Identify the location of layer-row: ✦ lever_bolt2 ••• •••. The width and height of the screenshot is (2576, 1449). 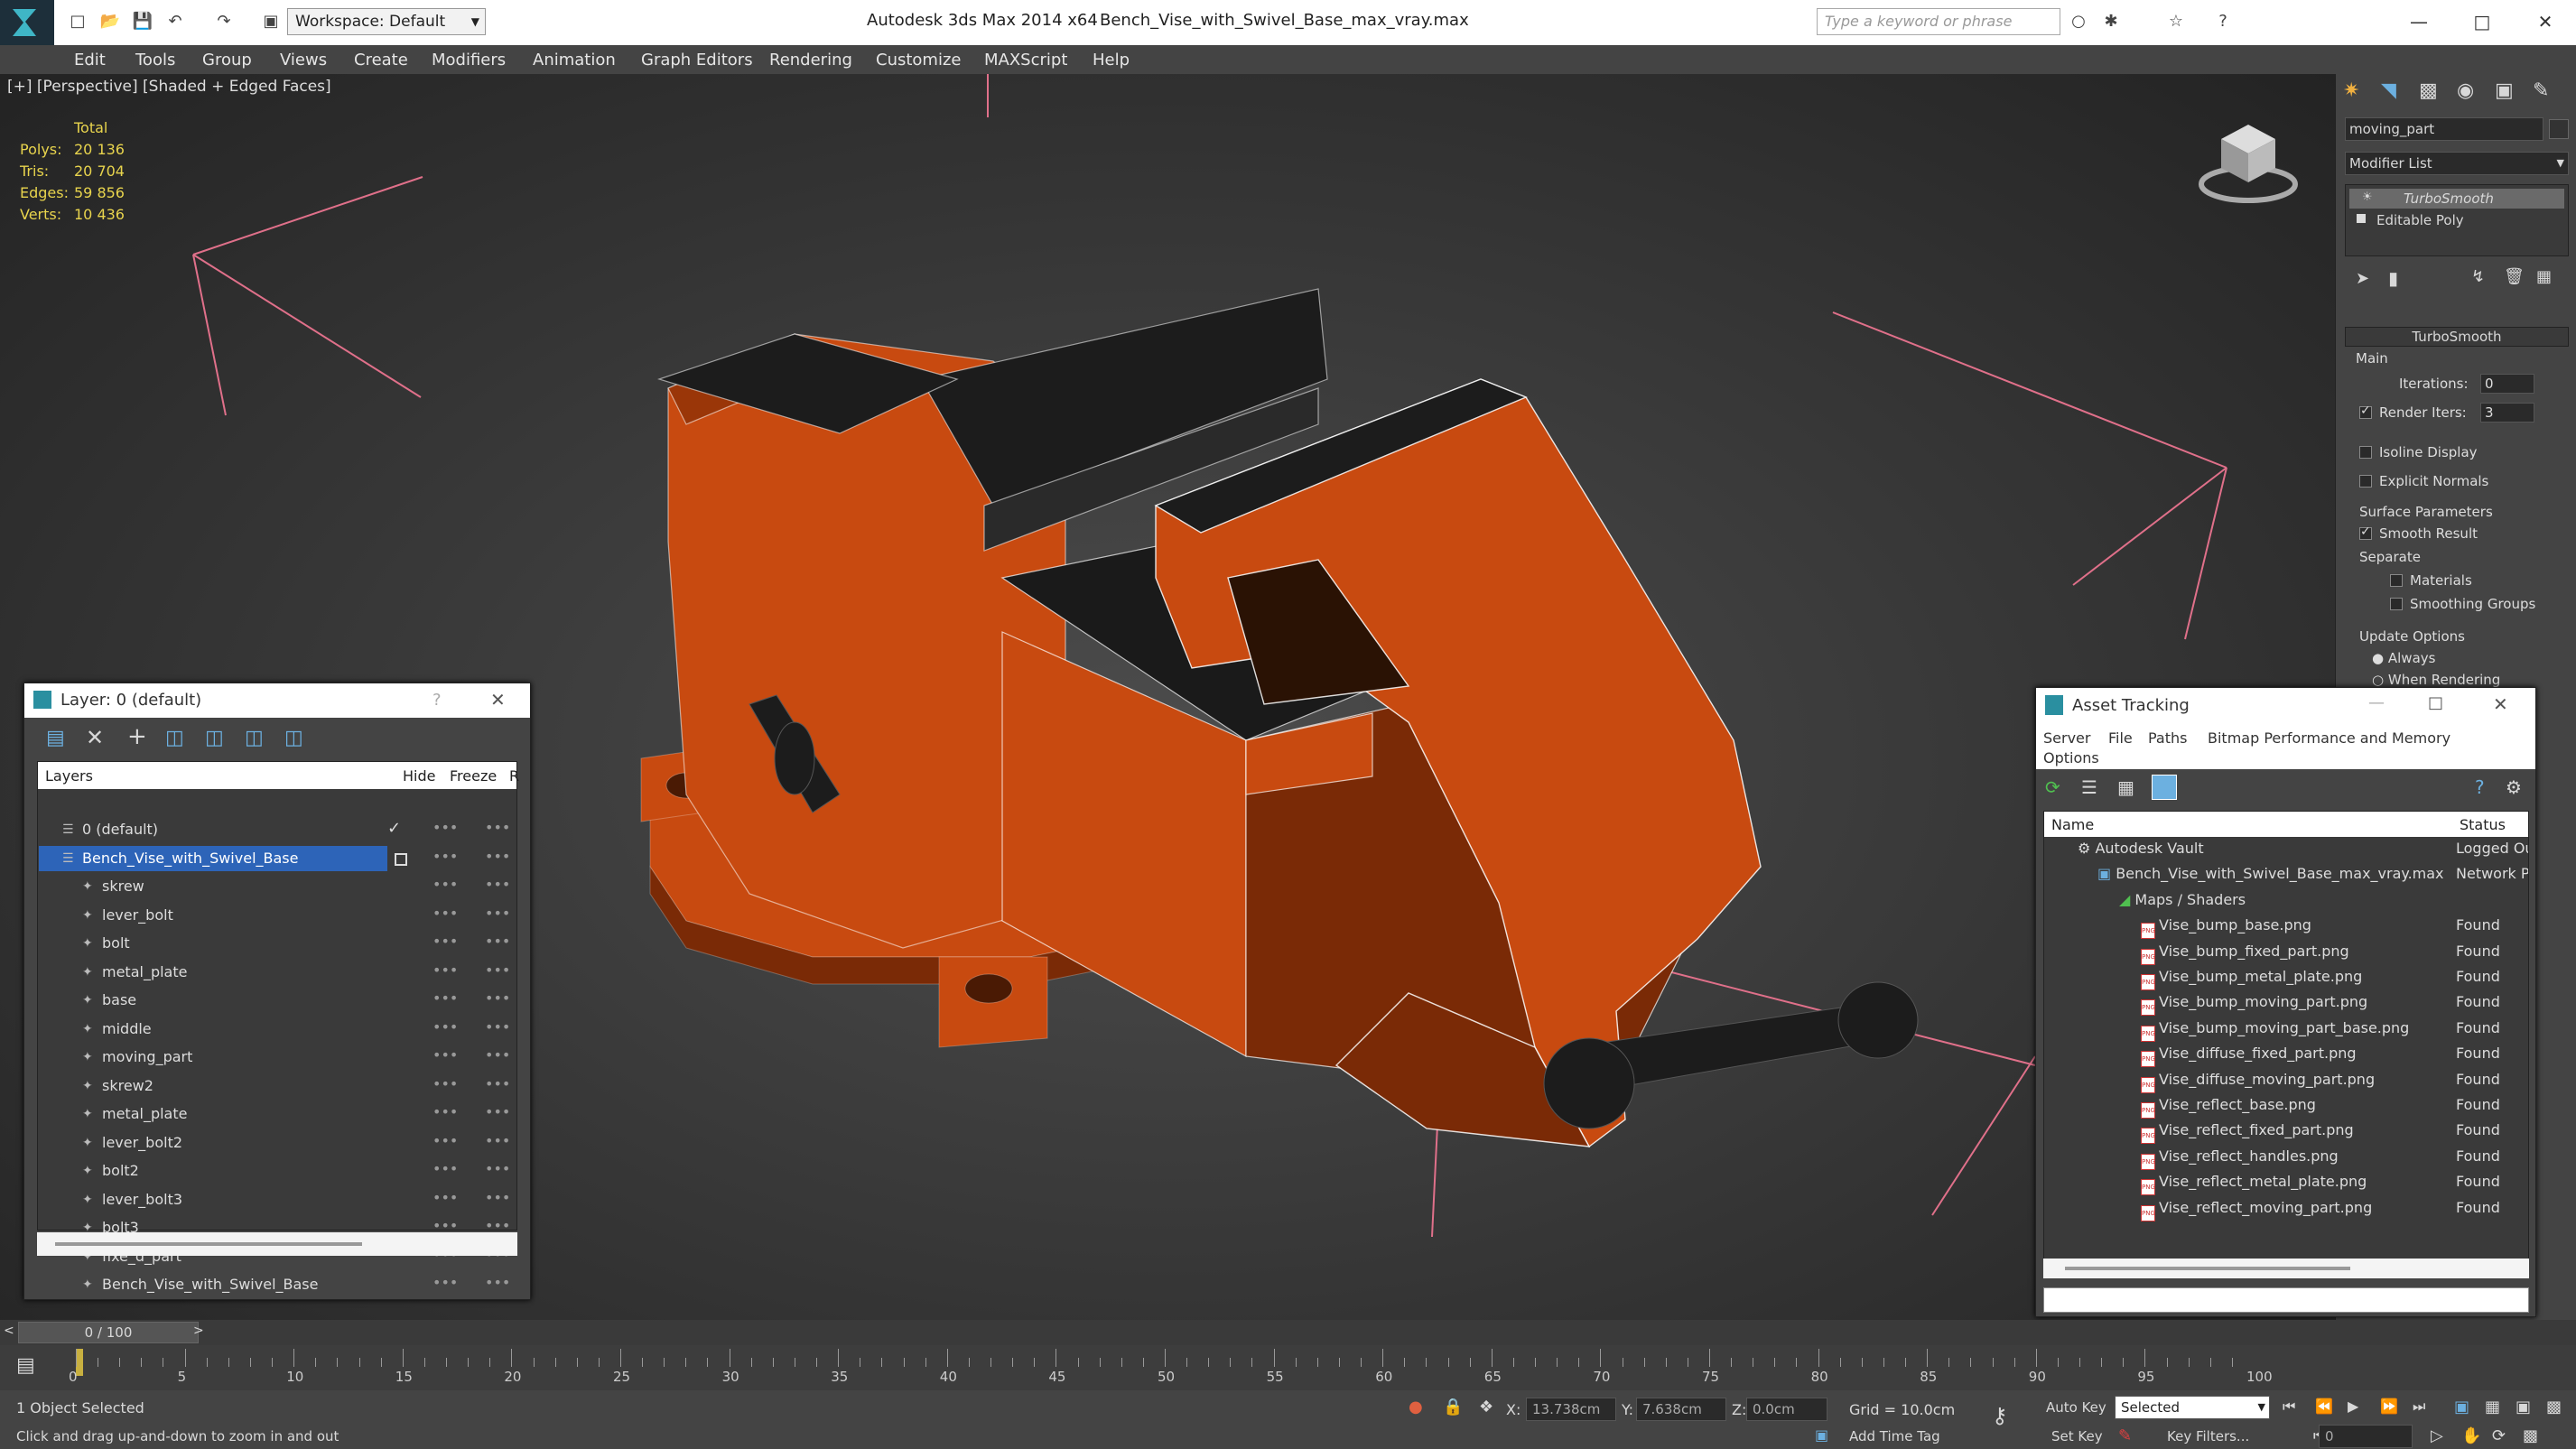
(278, 1143).